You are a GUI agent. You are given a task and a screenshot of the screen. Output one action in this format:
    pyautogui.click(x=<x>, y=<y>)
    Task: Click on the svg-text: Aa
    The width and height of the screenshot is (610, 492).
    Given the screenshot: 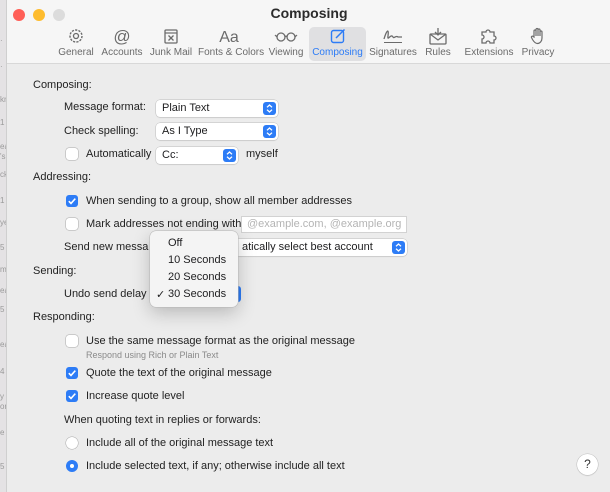 What is the action you would take?
    pyautogui.click(x=229, y=37)
    